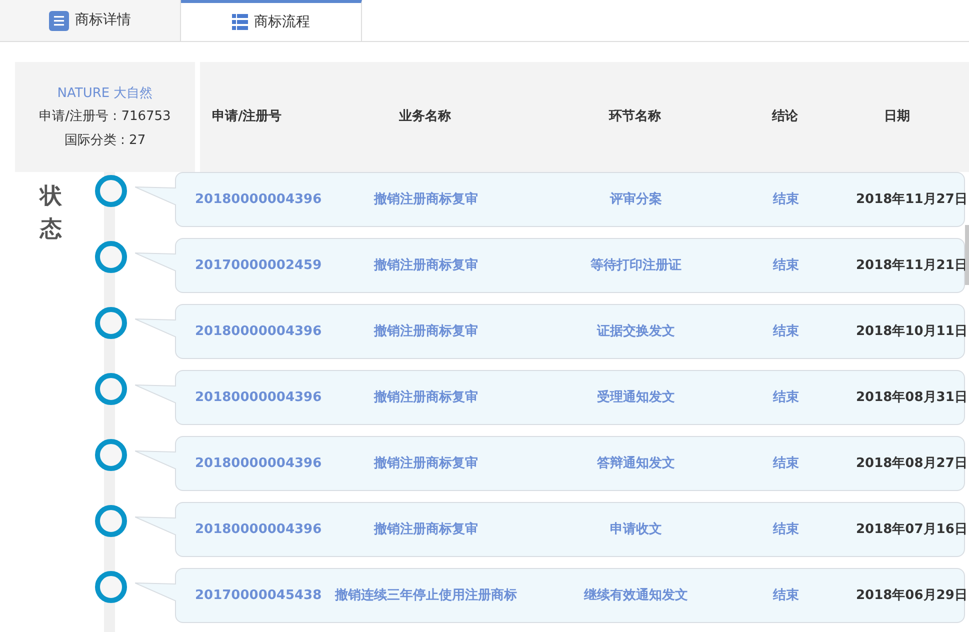 This screenshot has width=969, height=632. Describe the element at coordinates (784, 117) in the screenshot. I see `column-header: 结论` at that location.